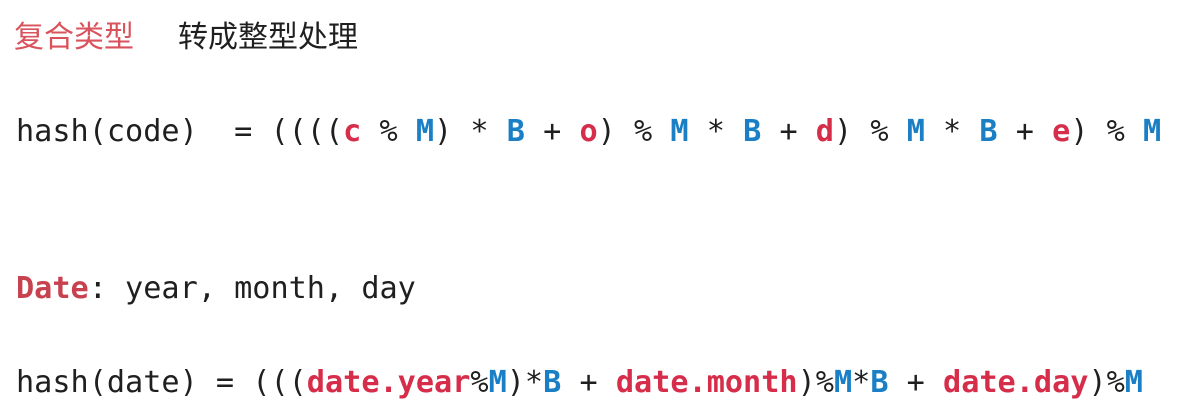  I want to click on variable-token: date.year, so click(388, 382).